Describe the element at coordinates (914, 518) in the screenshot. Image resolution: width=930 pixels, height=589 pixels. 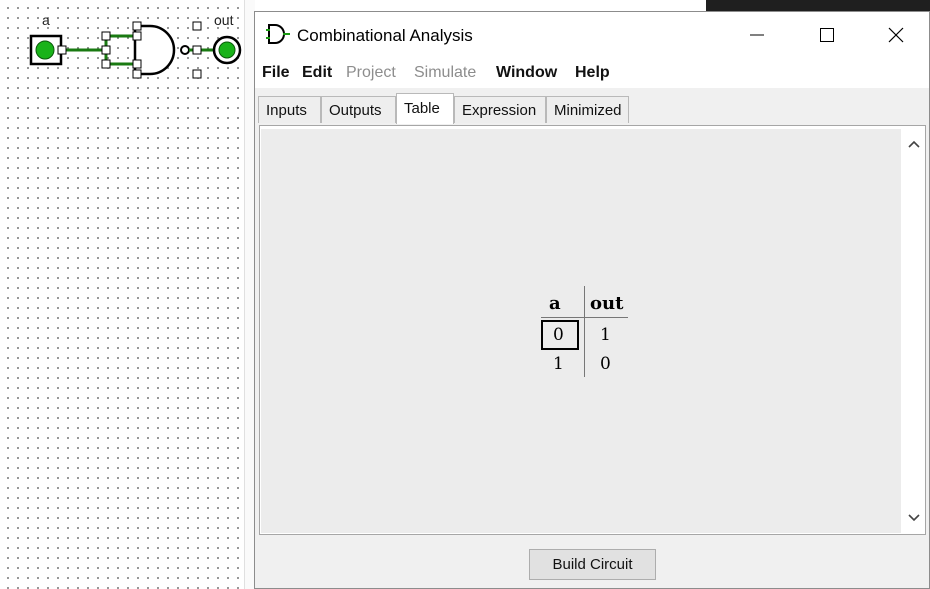
I see `scroll-down-icon` at that location.